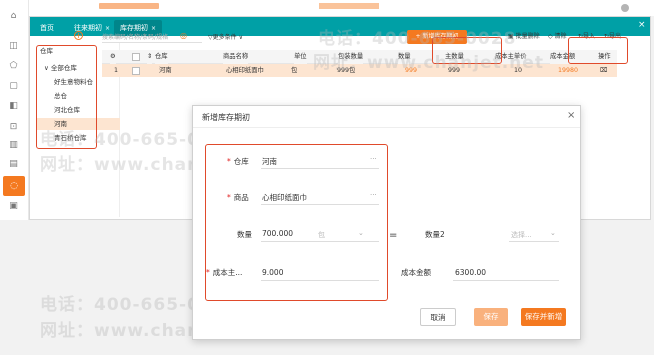 The image size is (654, 355). Describe the element at coordinates (14, 186) in the screenshot. I see `inventory-icon: ◌` at that location.